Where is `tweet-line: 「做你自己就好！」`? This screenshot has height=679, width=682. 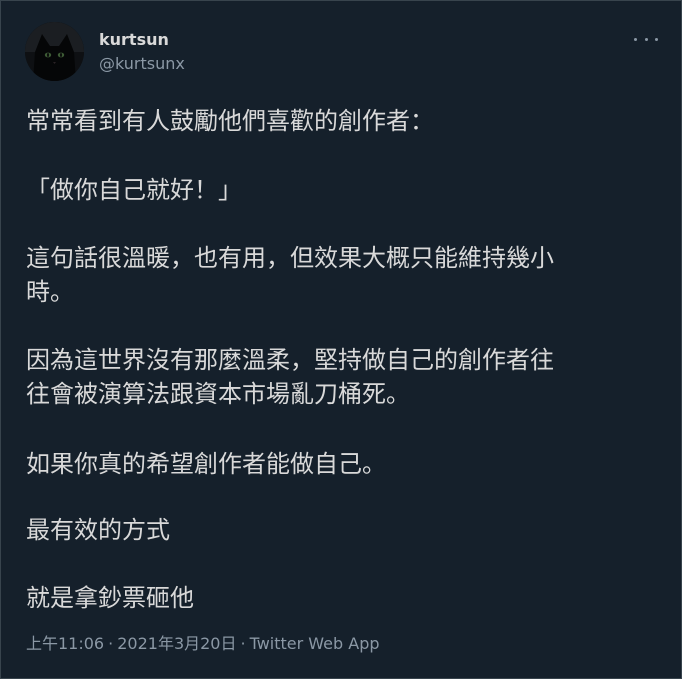
tweet-line: 「做你自己就好！」 is located at coordinates (134, 190).